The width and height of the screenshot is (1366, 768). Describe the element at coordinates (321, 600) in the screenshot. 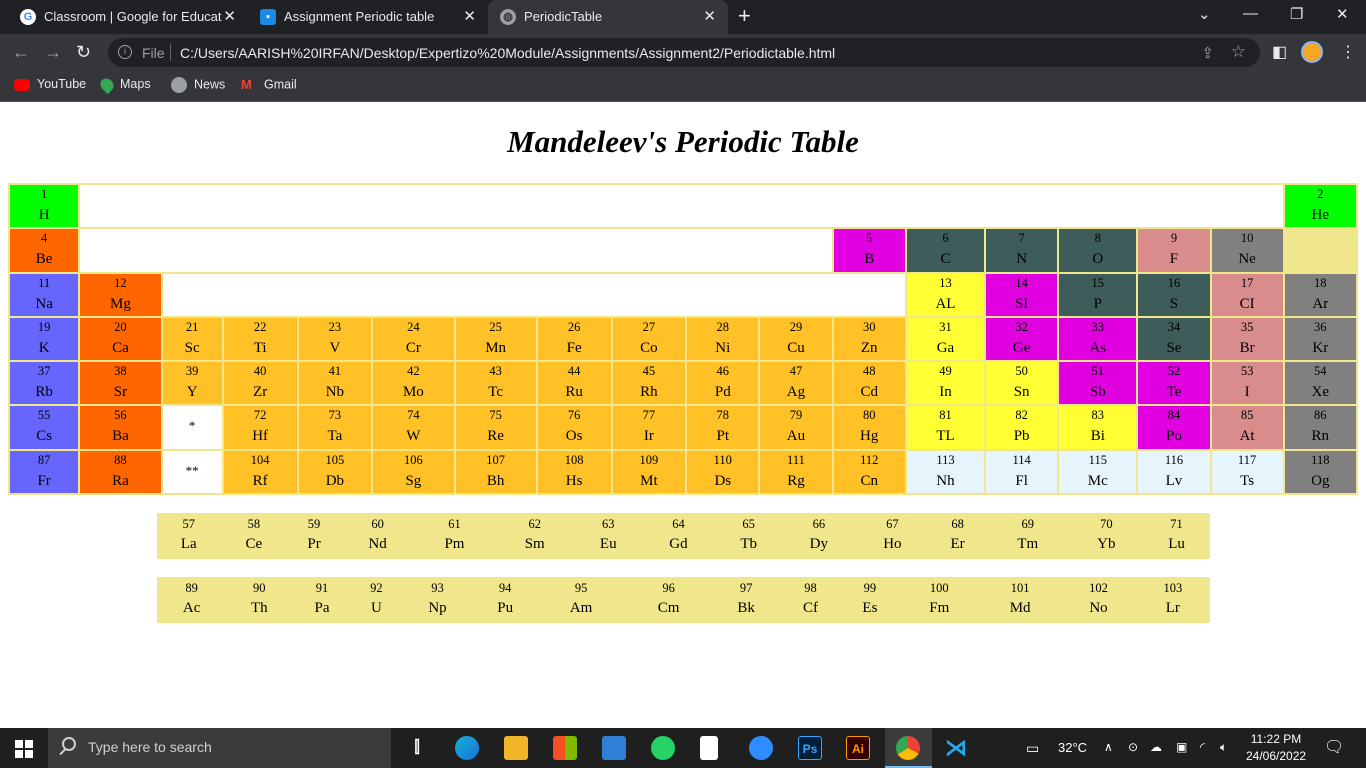

I see `element-cell: 91 Pa` at that location.